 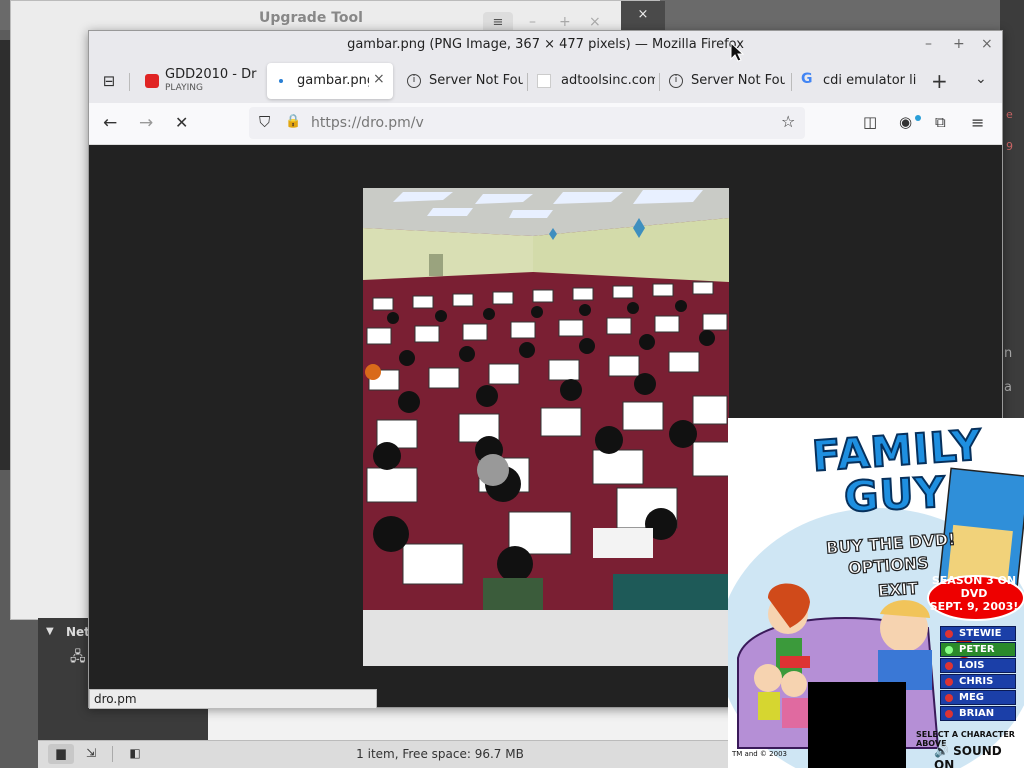 I want to click on account-notification-dot, so click(x=918, y=118).